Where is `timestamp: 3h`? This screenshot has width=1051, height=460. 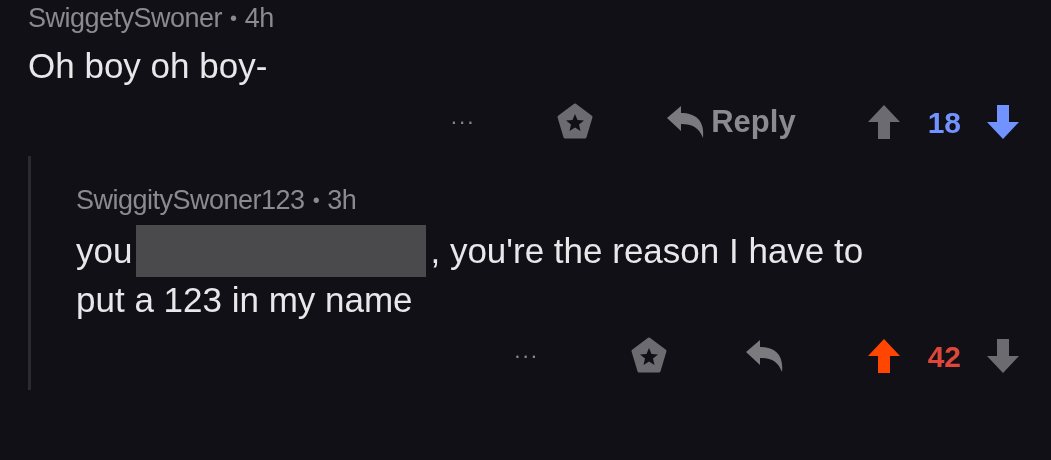
timestamp: 3h is located at coordinates (342, 200).